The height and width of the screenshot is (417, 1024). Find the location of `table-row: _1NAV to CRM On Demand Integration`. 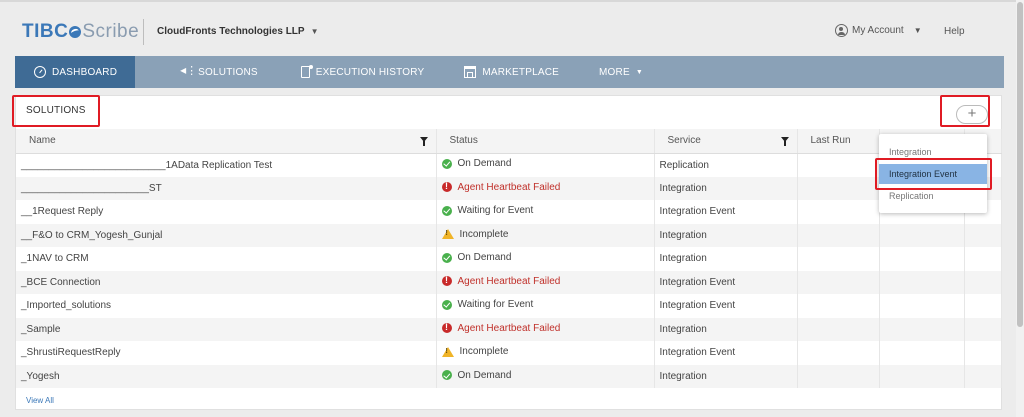

table-row: _1NAV to CRM On Demand Integration is located at coordinates (509, 259).